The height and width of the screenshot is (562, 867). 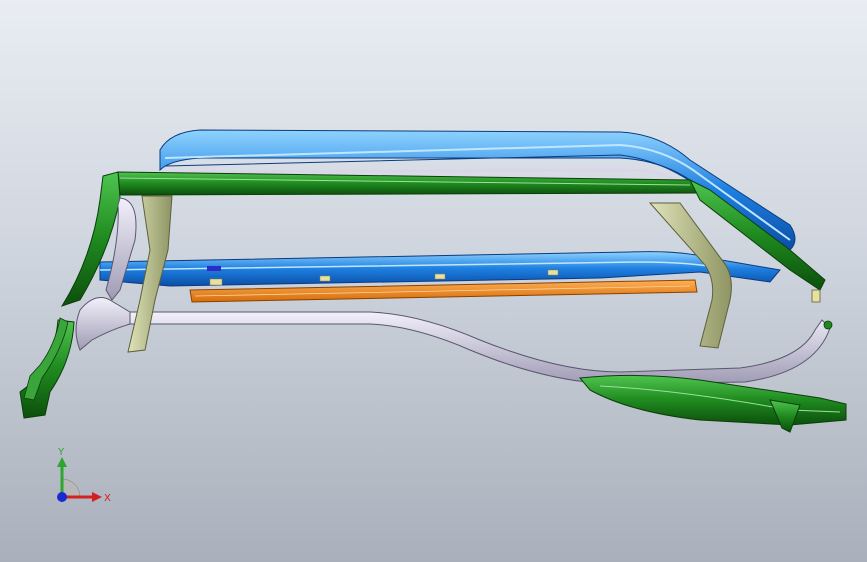 What do you see at coordinates (107, 498) in the screenshot?
I see `x-axis-label: X` at bounding box center [107, 498].